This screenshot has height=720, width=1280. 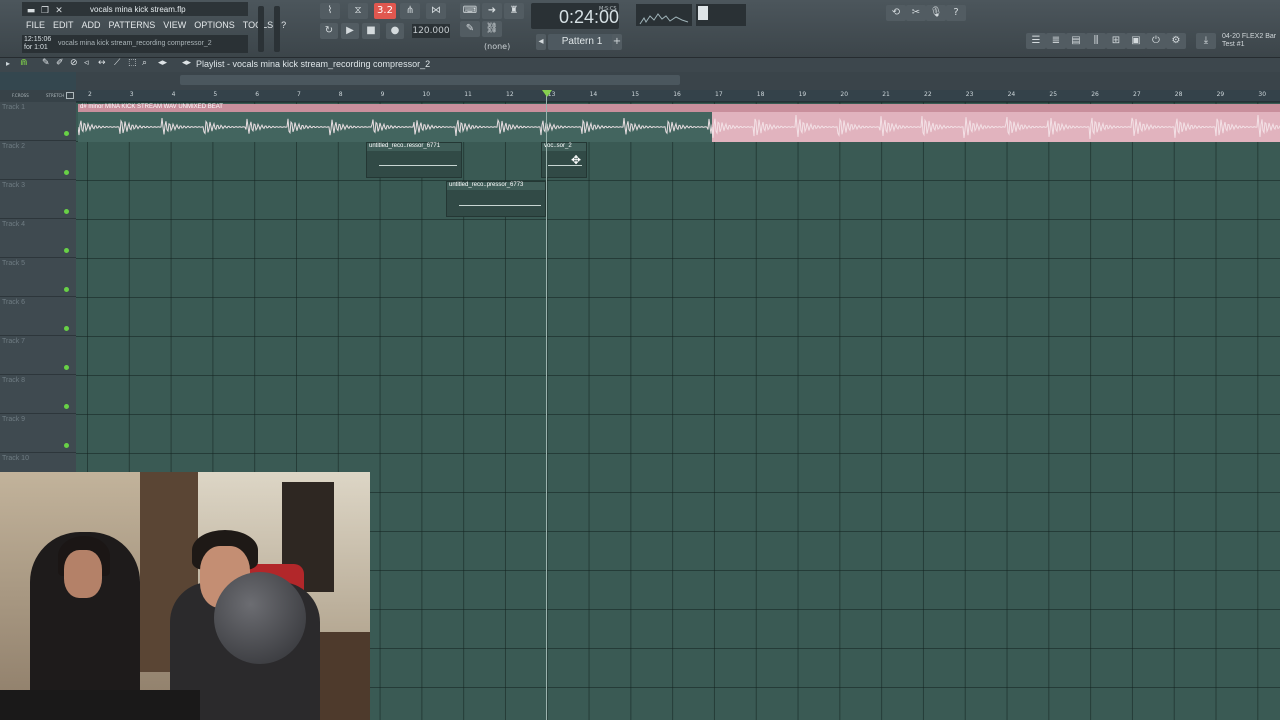 I want to click on time-display: 0:24:00 M:S:CS, so click(x=575, y=16).